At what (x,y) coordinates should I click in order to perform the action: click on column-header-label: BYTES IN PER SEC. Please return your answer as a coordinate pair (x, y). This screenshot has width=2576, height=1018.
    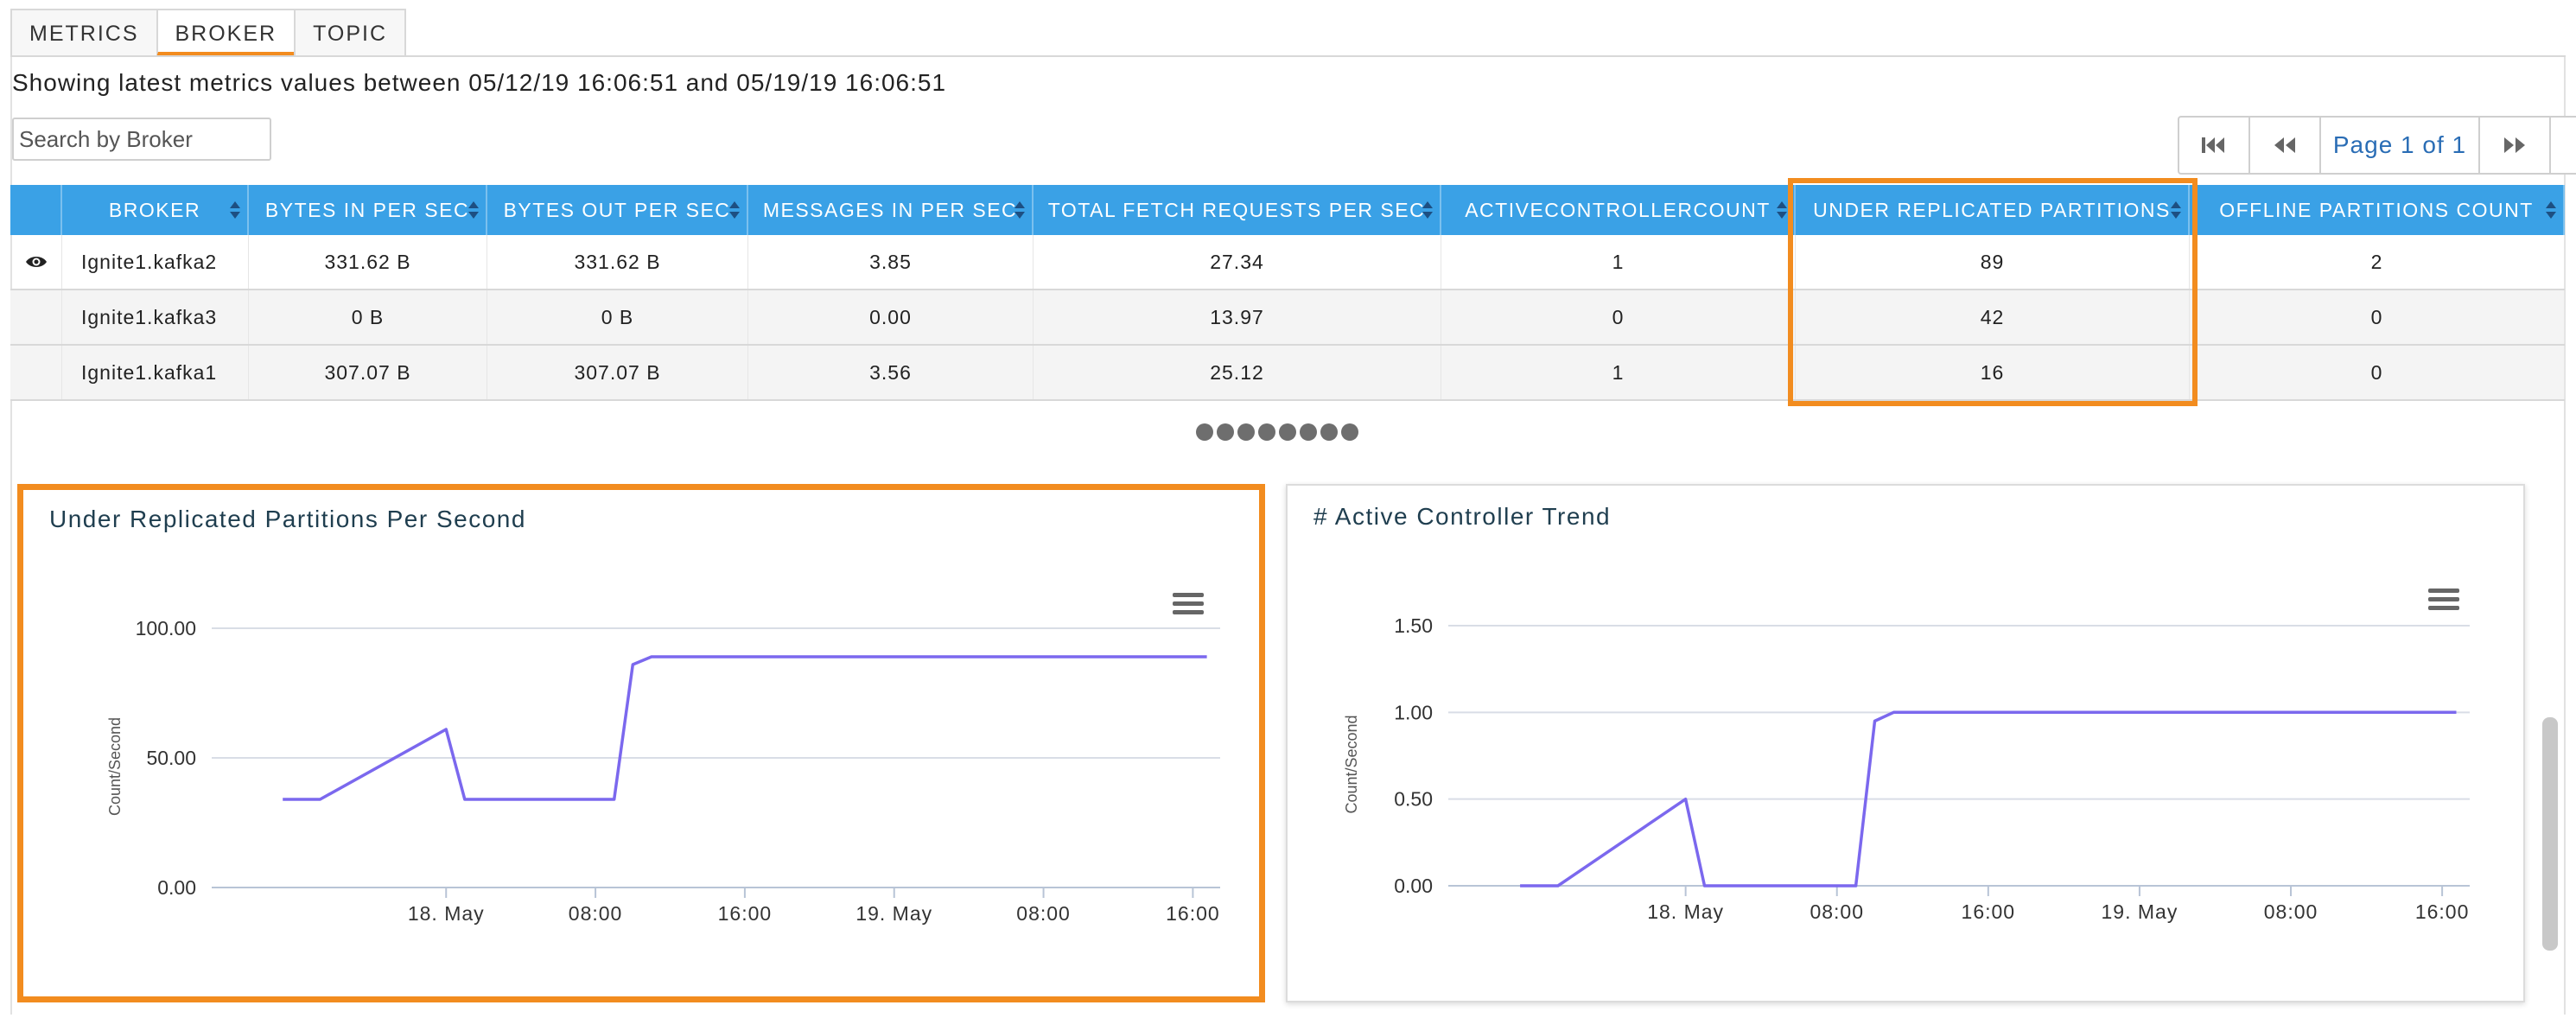
    Looking at the image, I should click on (367, 210).